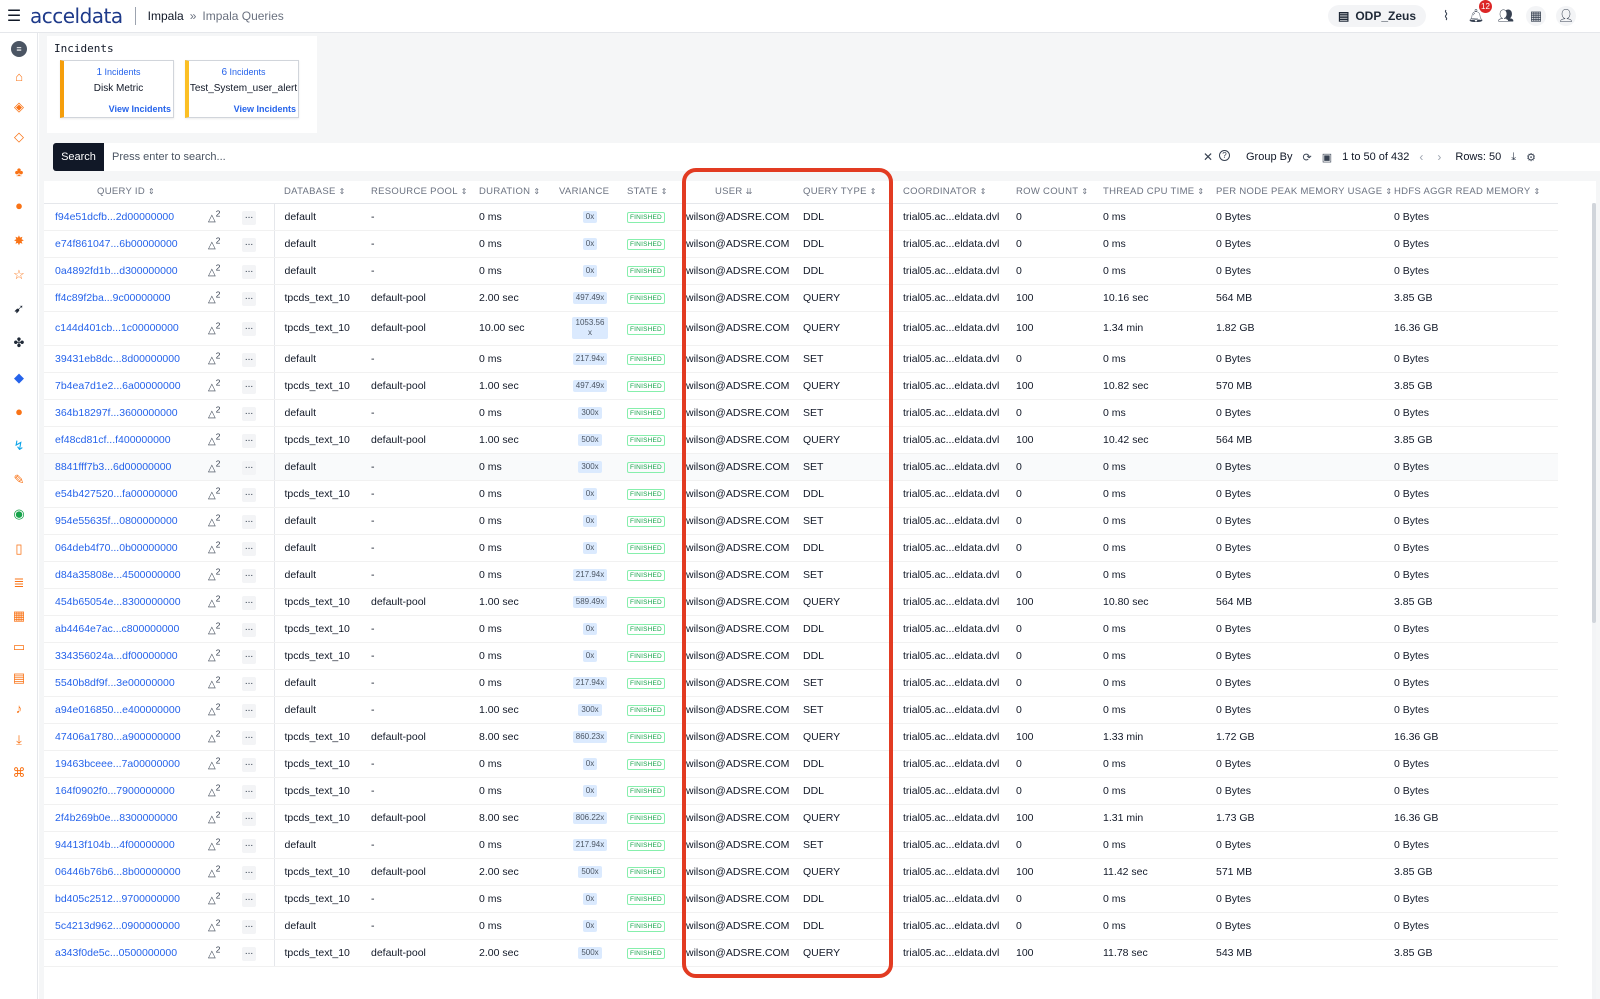  I want to click on monitor-icon: ▭, so click(19, 647).